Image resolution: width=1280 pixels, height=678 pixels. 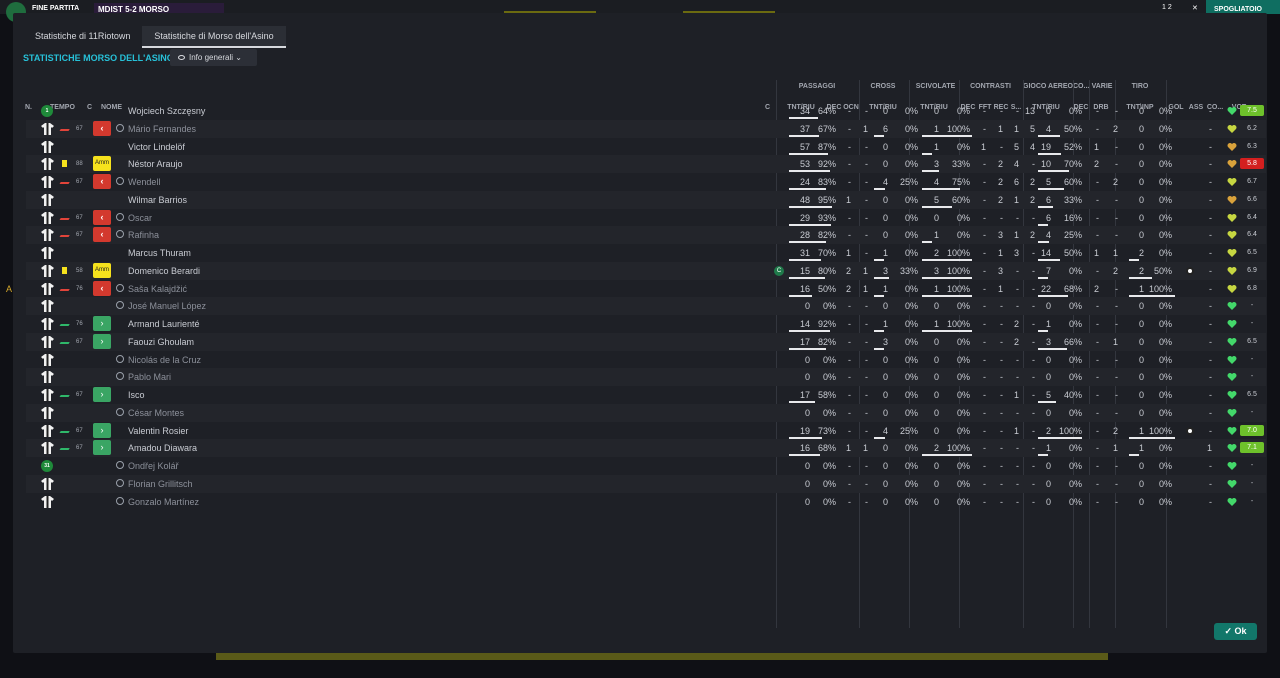 I want to click on player-name: Wojciech Szczęsny, so click(x=166, y=111).